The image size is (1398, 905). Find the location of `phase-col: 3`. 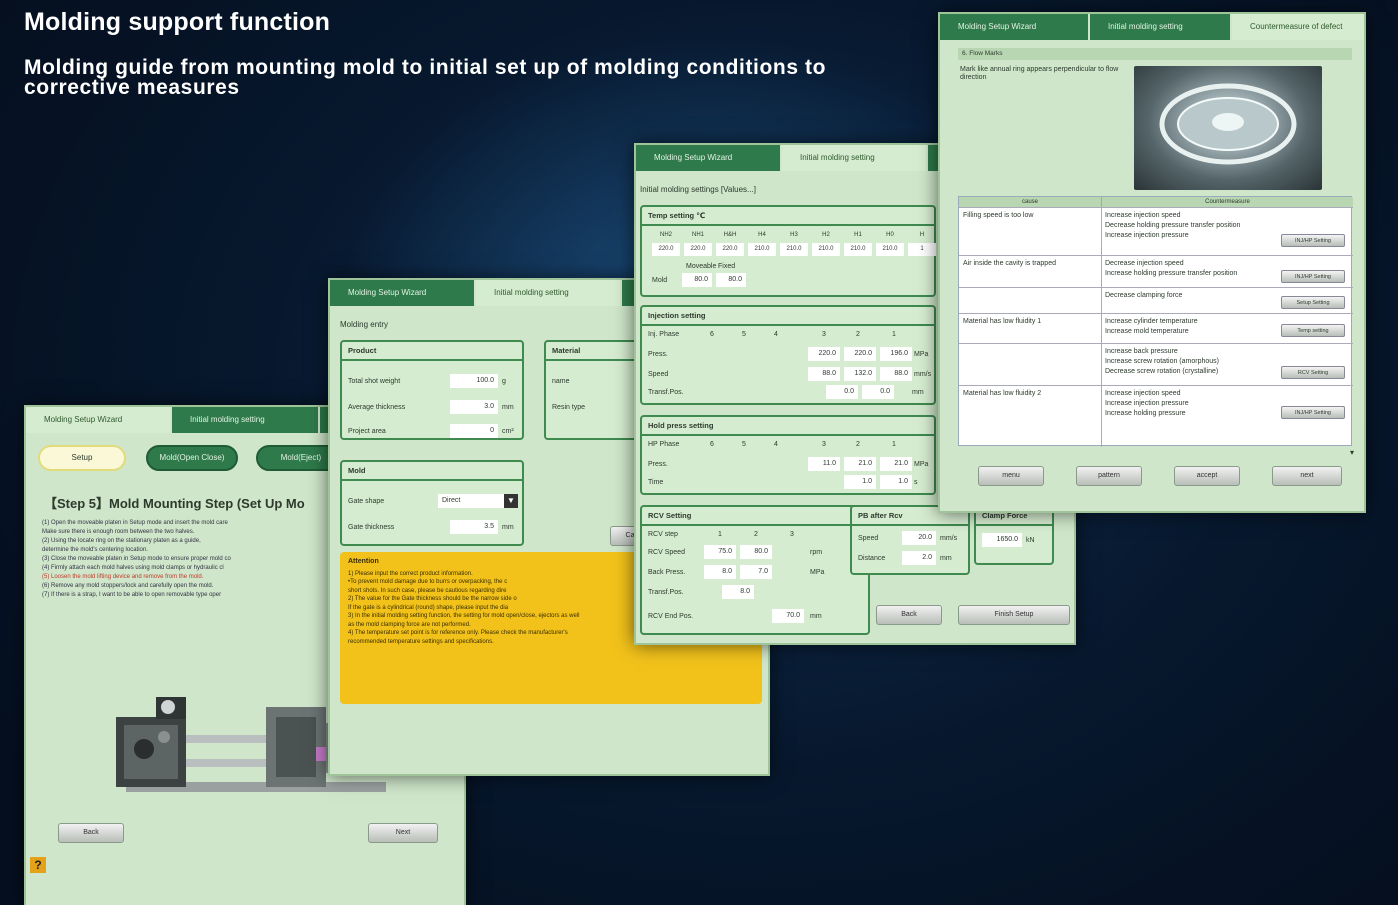

phase-col: 3 is located at coordinates (824, 334).